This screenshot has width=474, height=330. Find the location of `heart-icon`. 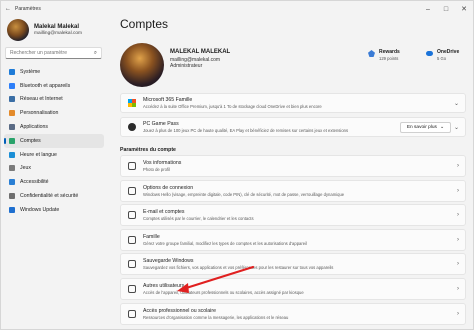

heart-icon is located at coordinates (132, 239).